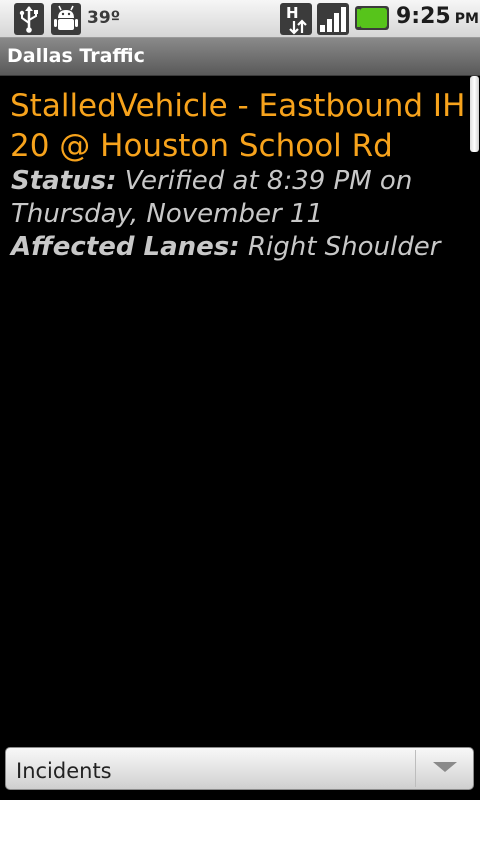 This screenshot has width=480, height=854. What do you see at coordinates (344, 247) in the screenshot?
I see `lanes-value: Right Shoulder` at bounding box center [344, 247].